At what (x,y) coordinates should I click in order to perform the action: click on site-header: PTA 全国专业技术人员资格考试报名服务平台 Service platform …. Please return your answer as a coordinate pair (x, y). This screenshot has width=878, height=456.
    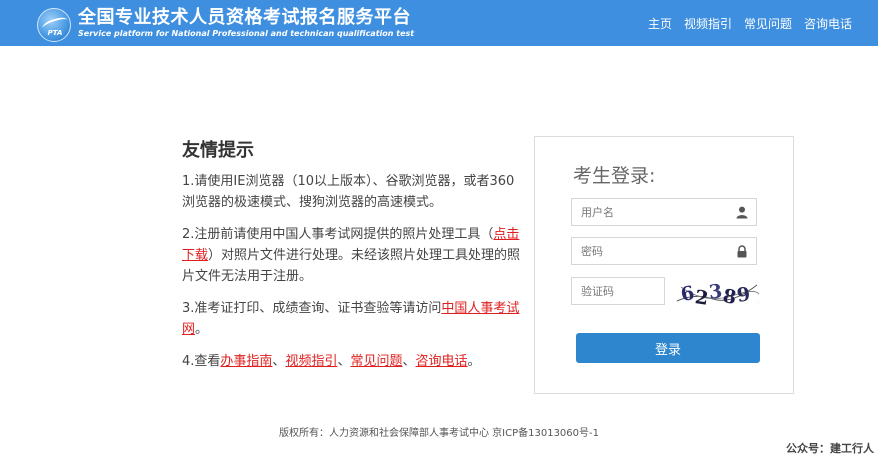
    Looking at the image, I should click on (439, 23).